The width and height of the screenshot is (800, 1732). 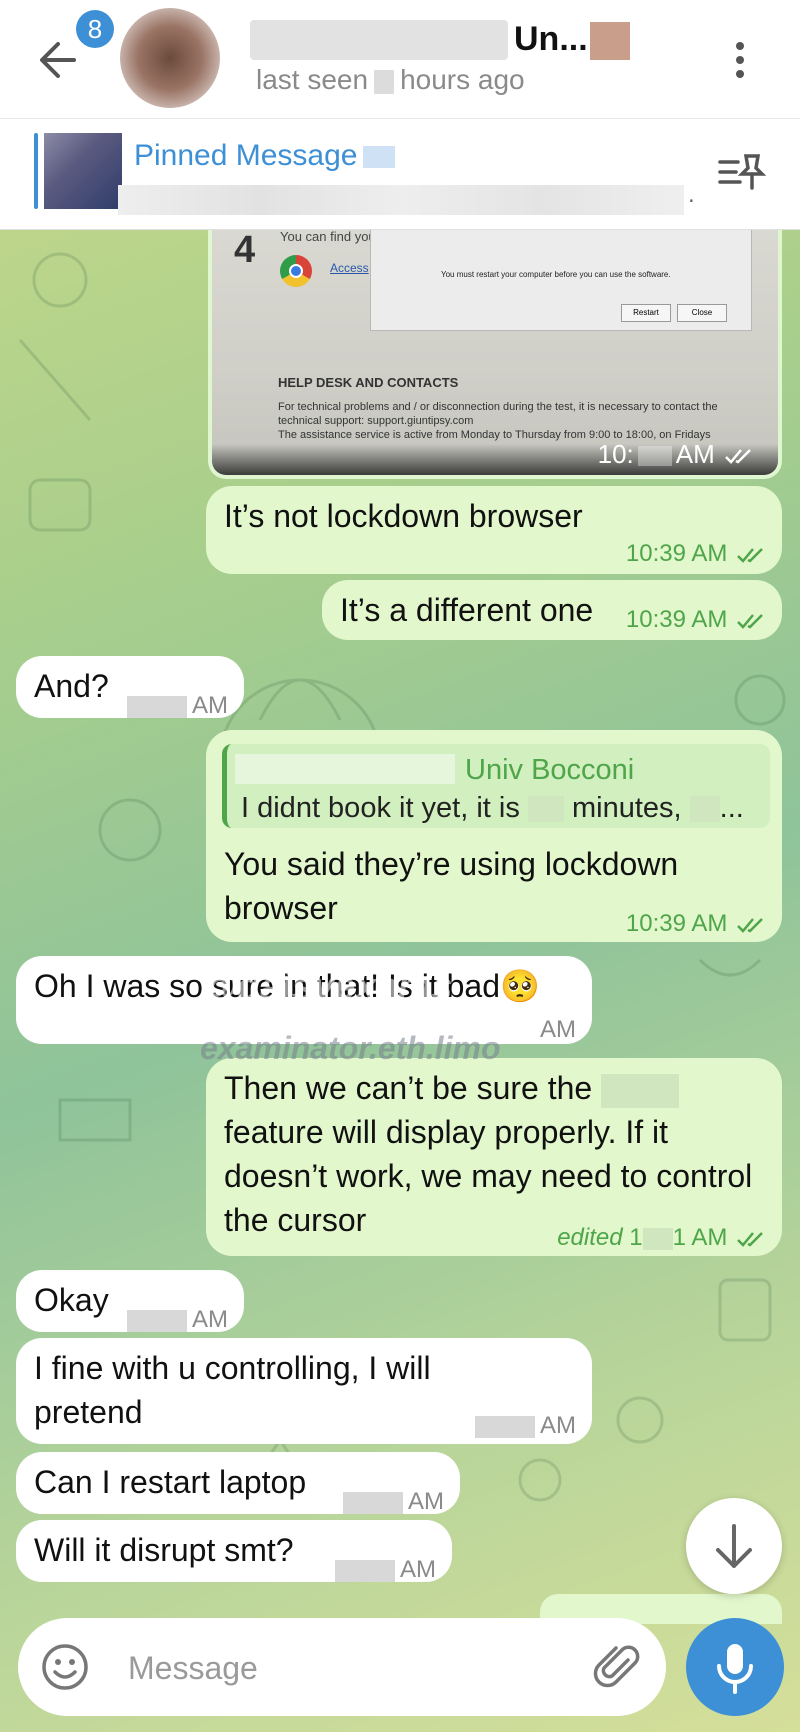 I want to click on pinned-text-redacted, so click(x=401, y=200).